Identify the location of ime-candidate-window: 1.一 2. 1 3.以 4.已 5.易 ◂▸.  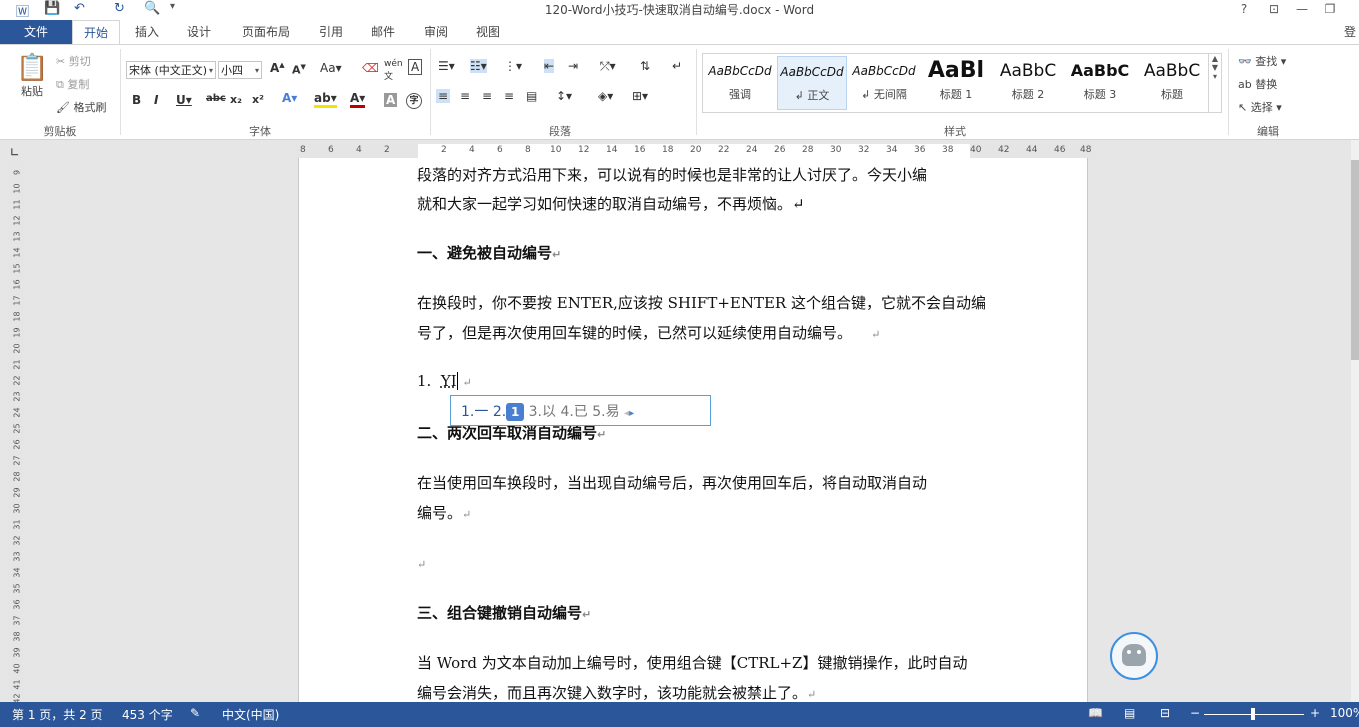
(580, 410).